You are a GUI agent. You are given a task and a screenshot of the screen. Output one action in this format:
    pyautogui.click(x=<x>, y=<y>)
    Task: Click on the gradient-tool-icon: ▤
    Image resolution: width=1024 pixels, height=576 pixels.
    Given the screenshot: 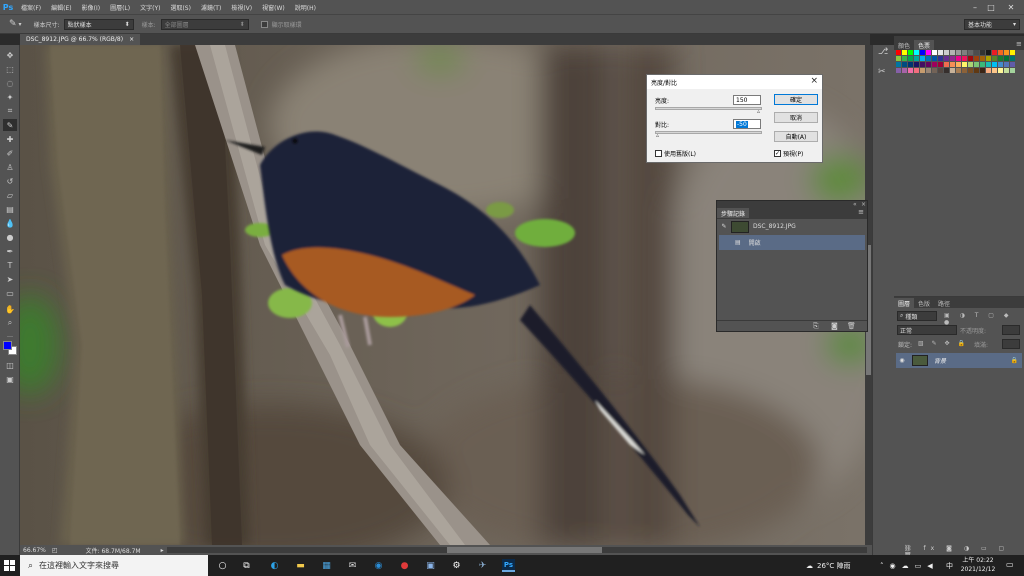 What is the action you would take?
    pyautogui.click(x=10, y=209)
    